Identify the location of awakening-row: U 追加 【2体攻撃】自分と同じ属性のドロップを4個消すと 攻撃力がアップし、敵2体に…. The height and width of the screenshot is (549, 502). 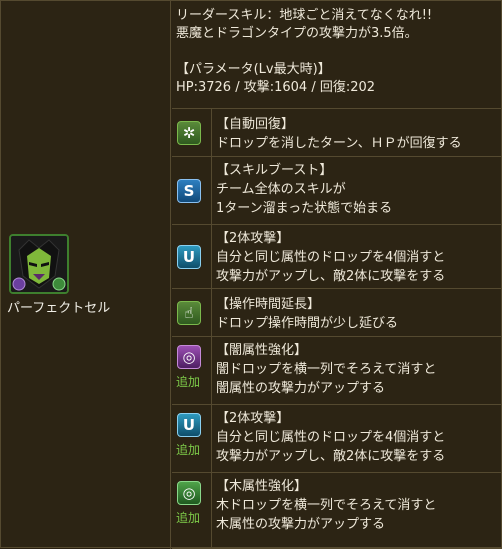
(337, 439).